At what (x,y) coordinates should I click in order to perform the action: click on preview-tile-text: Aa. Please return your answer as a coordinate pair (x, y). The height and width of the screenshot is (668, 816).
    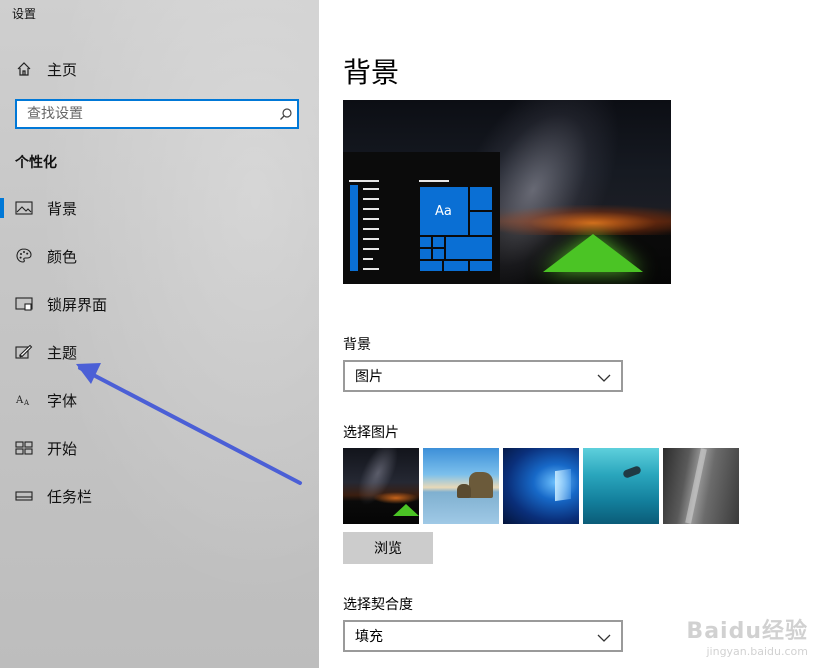
    Looking at the image, I should click on (443, 211).